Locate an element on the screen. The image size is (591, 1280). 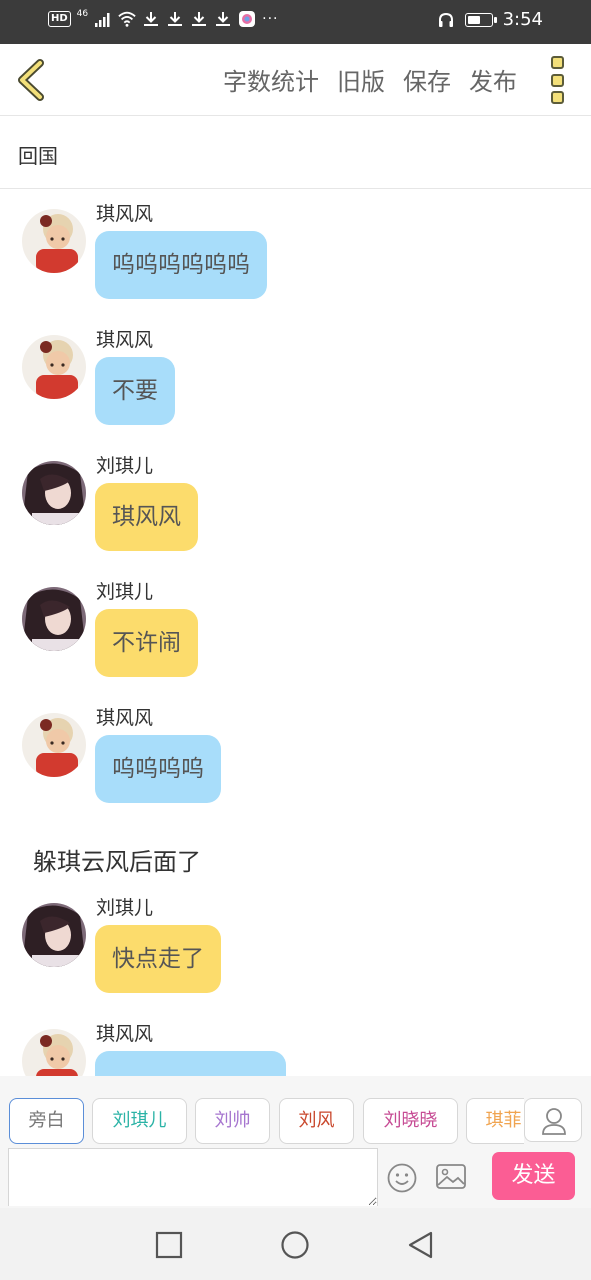
word-count-button: 字数统计 is located at coordinates (271, 79).